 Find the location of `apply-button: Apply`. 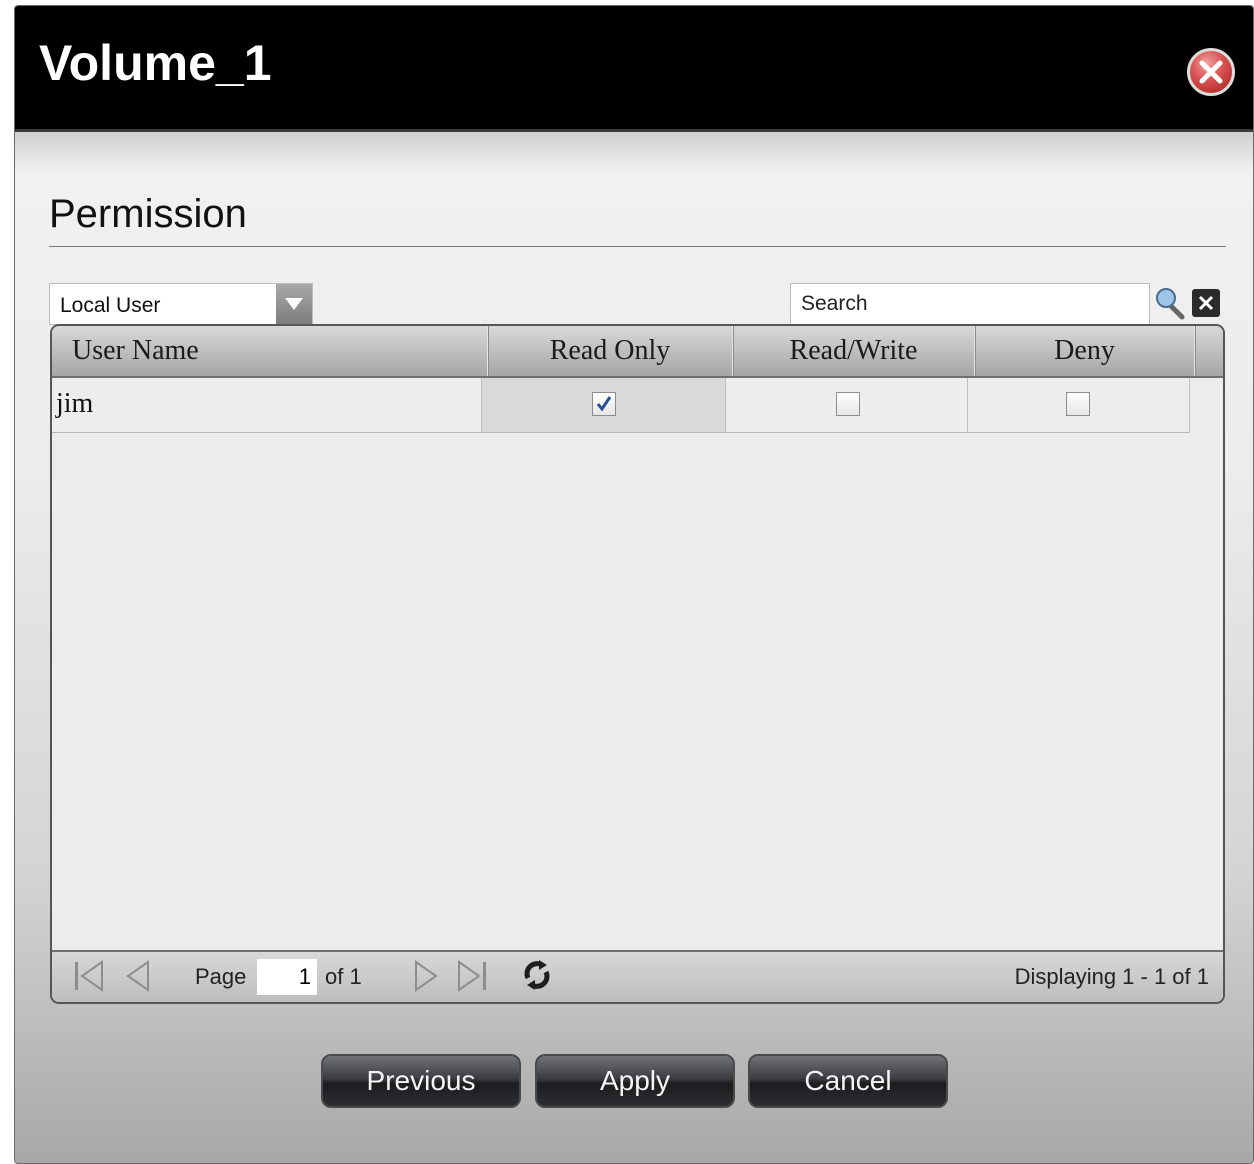

apply-button: Apply is located at coordinates (635, 1081).